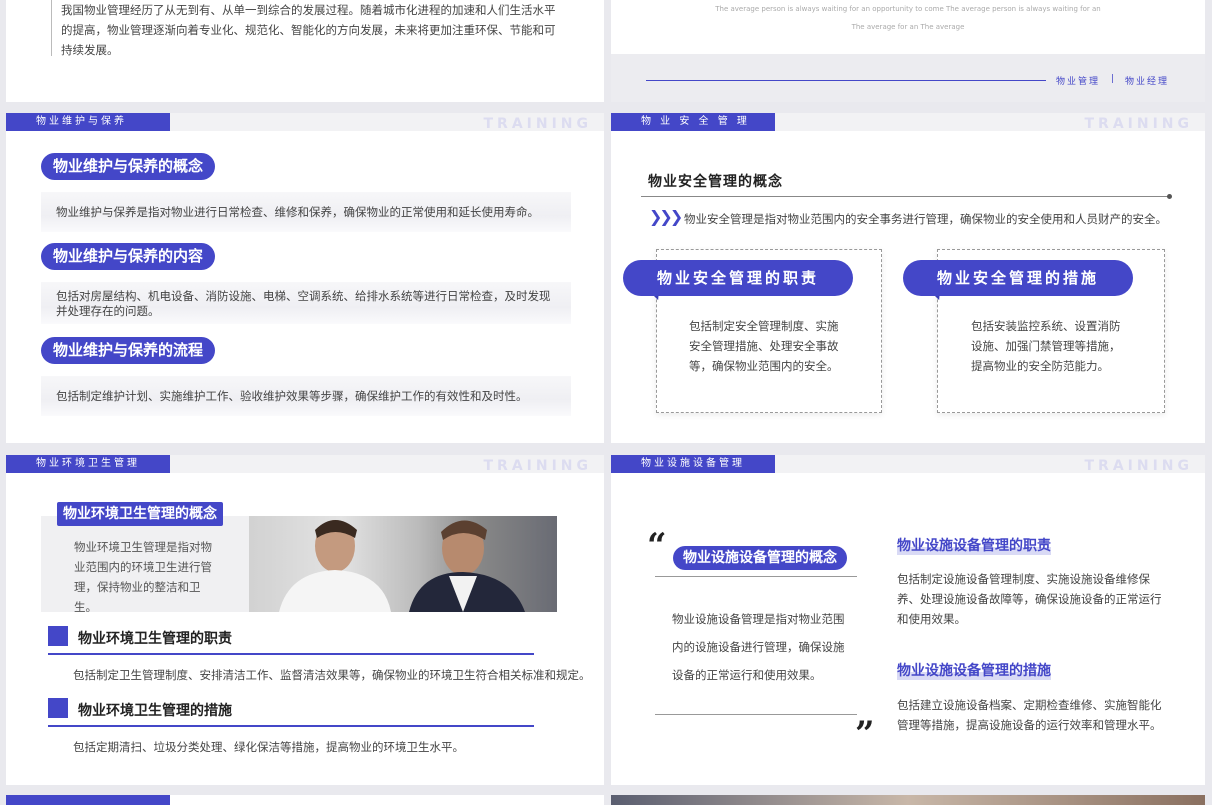  What do you see at coordinates (291, 726) in the screenshot?
I see `measure-underline` at bounding box center [291, 726].